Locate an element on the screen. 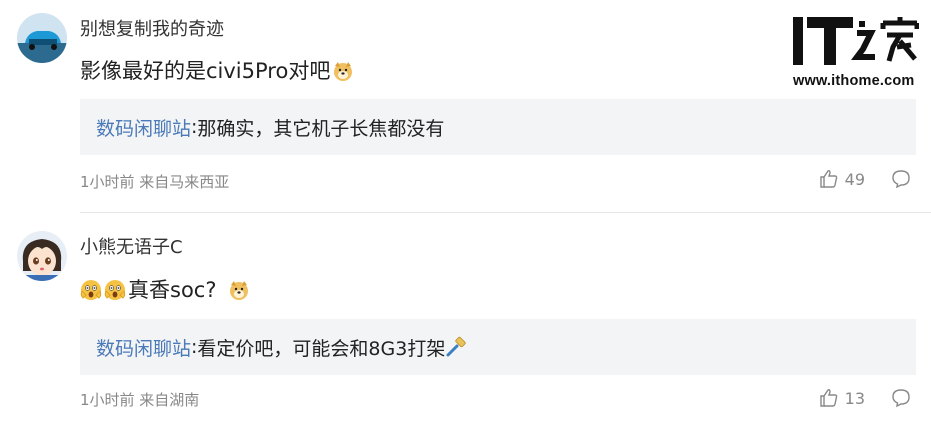 The height and width of the screenshot is (424, 931). comment-text: 影像最好的是civi5Pro对吧 is located at coordinates (205, 71).